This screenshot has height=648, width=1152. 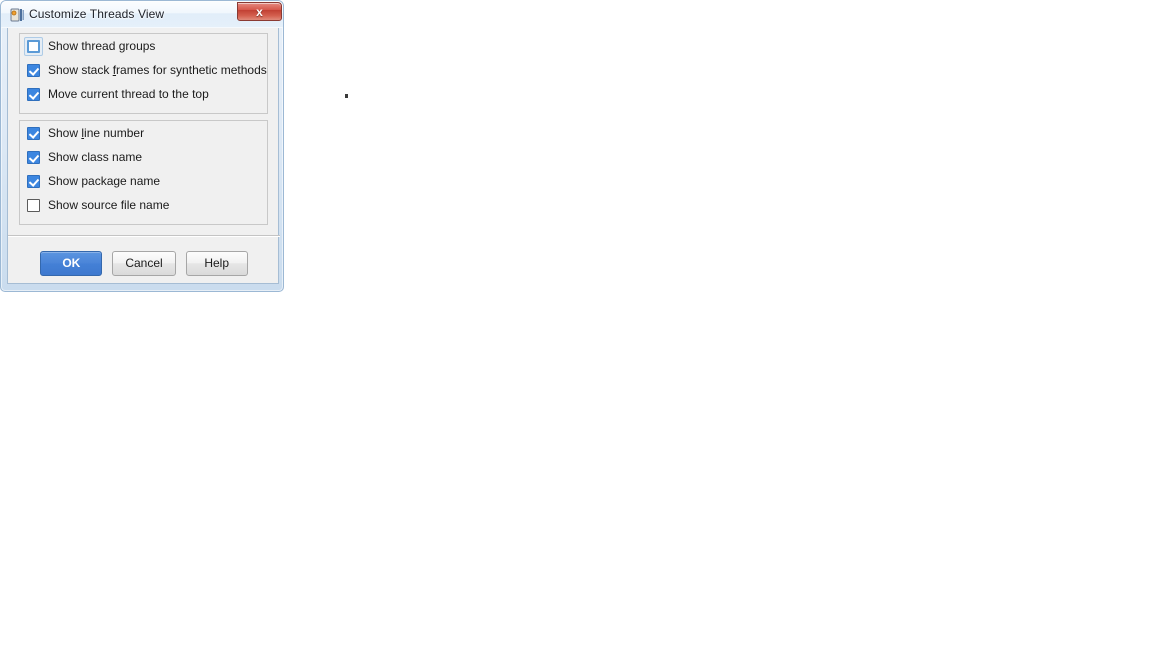 I want to click on checkbox-show-source-file-name, so click(x=33, y=205).